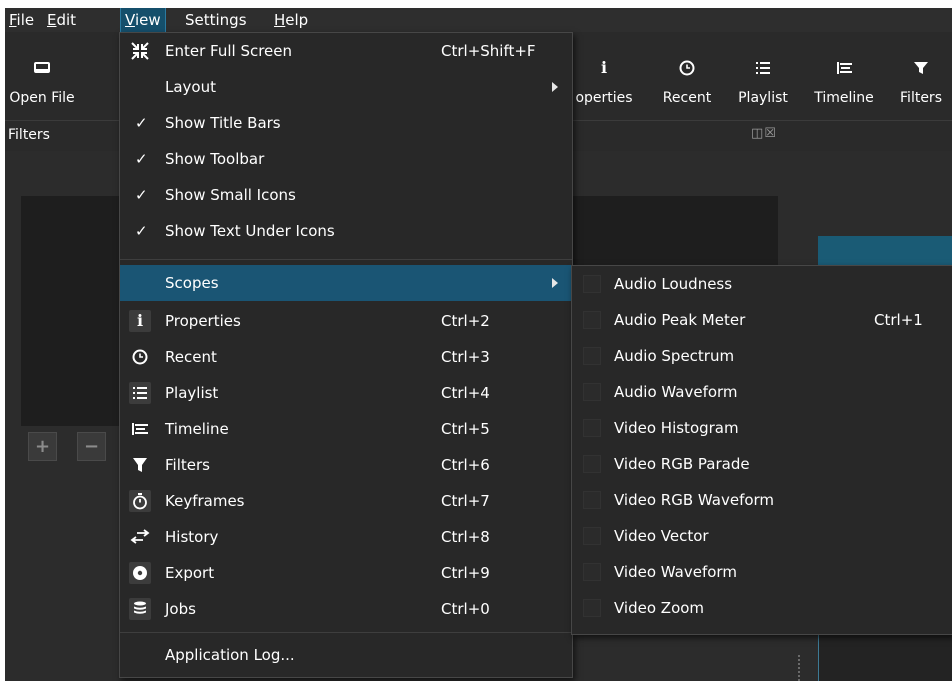  I want to click on add-filter-button: +, so click(42, 446).